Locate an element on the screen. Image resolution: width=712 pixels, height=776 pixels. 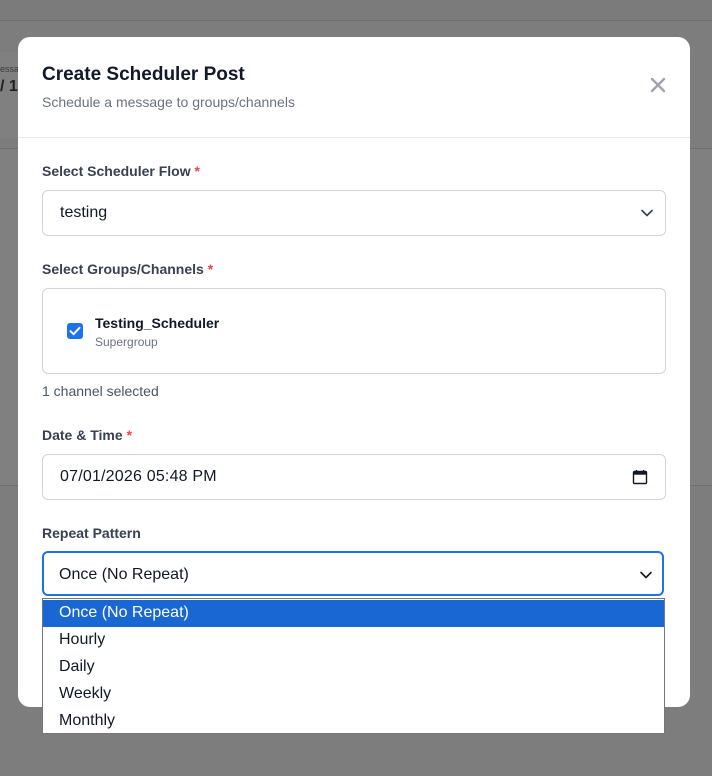
close-button is located at coordinates (658, 85).